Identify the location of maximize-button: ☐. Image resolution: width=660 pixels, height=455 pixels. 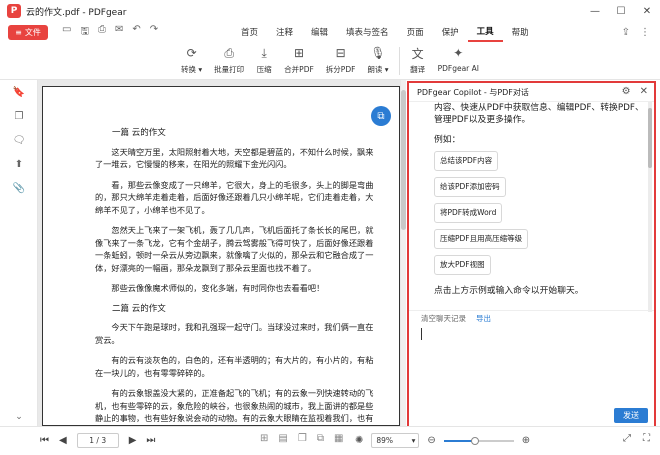
(621, 11).